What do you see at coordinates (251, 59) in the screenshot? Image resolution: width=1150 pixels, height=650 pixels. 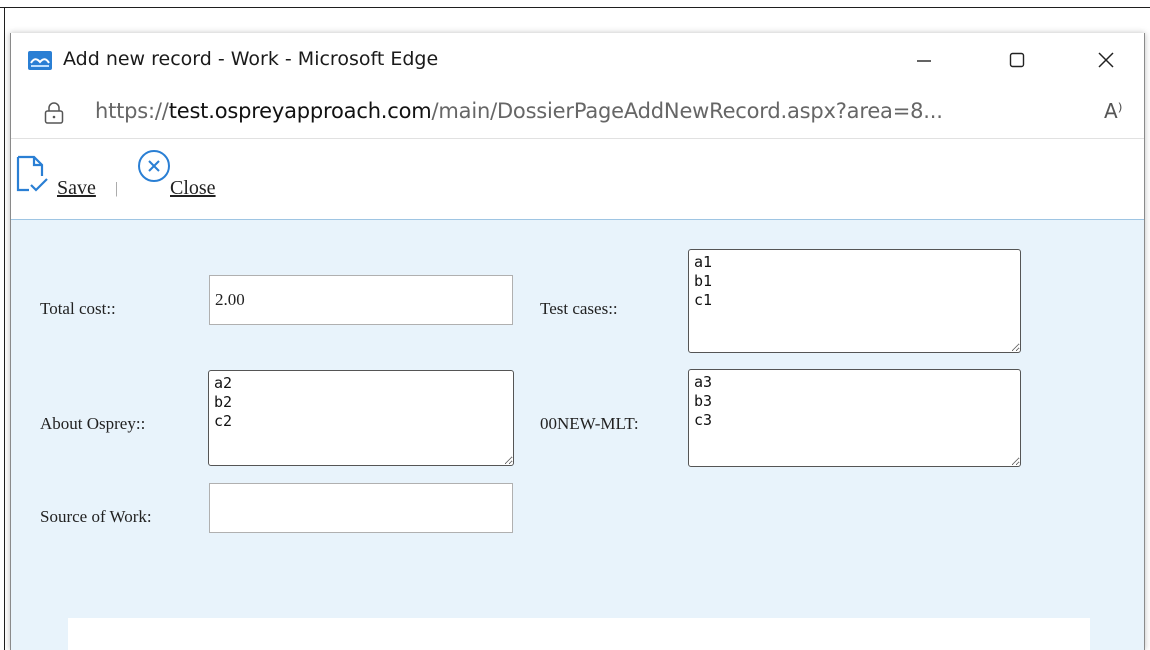 I see `window-title: Add new record - Work - Microsoft Edge` at bounding box center [251, 59].